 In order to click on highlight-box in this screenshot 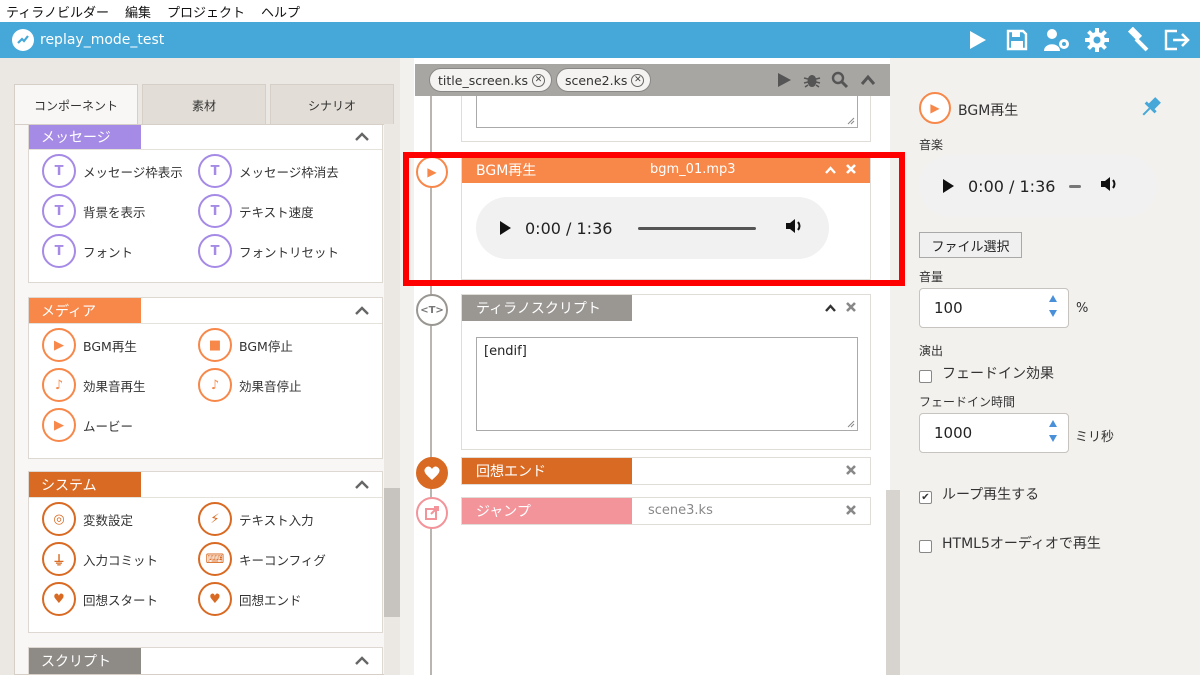, I will do `click(654, 219)`.